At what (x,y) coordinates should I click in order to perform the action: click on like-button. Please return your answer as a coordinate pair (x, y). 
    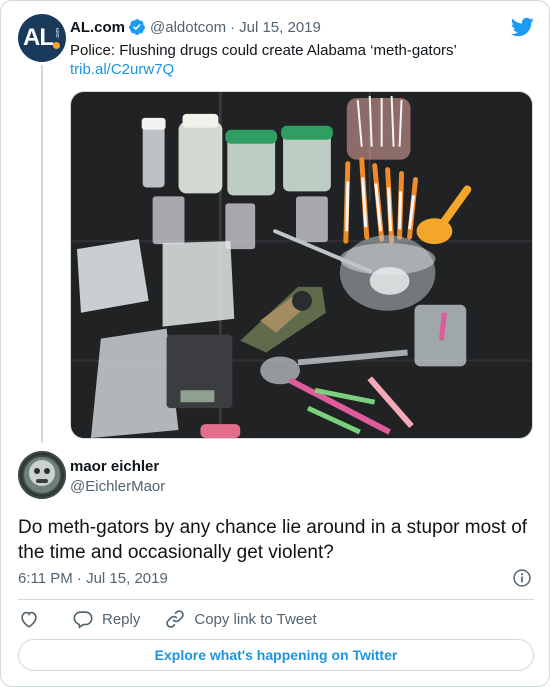
    Looking at the image, I should click on (29, 619).